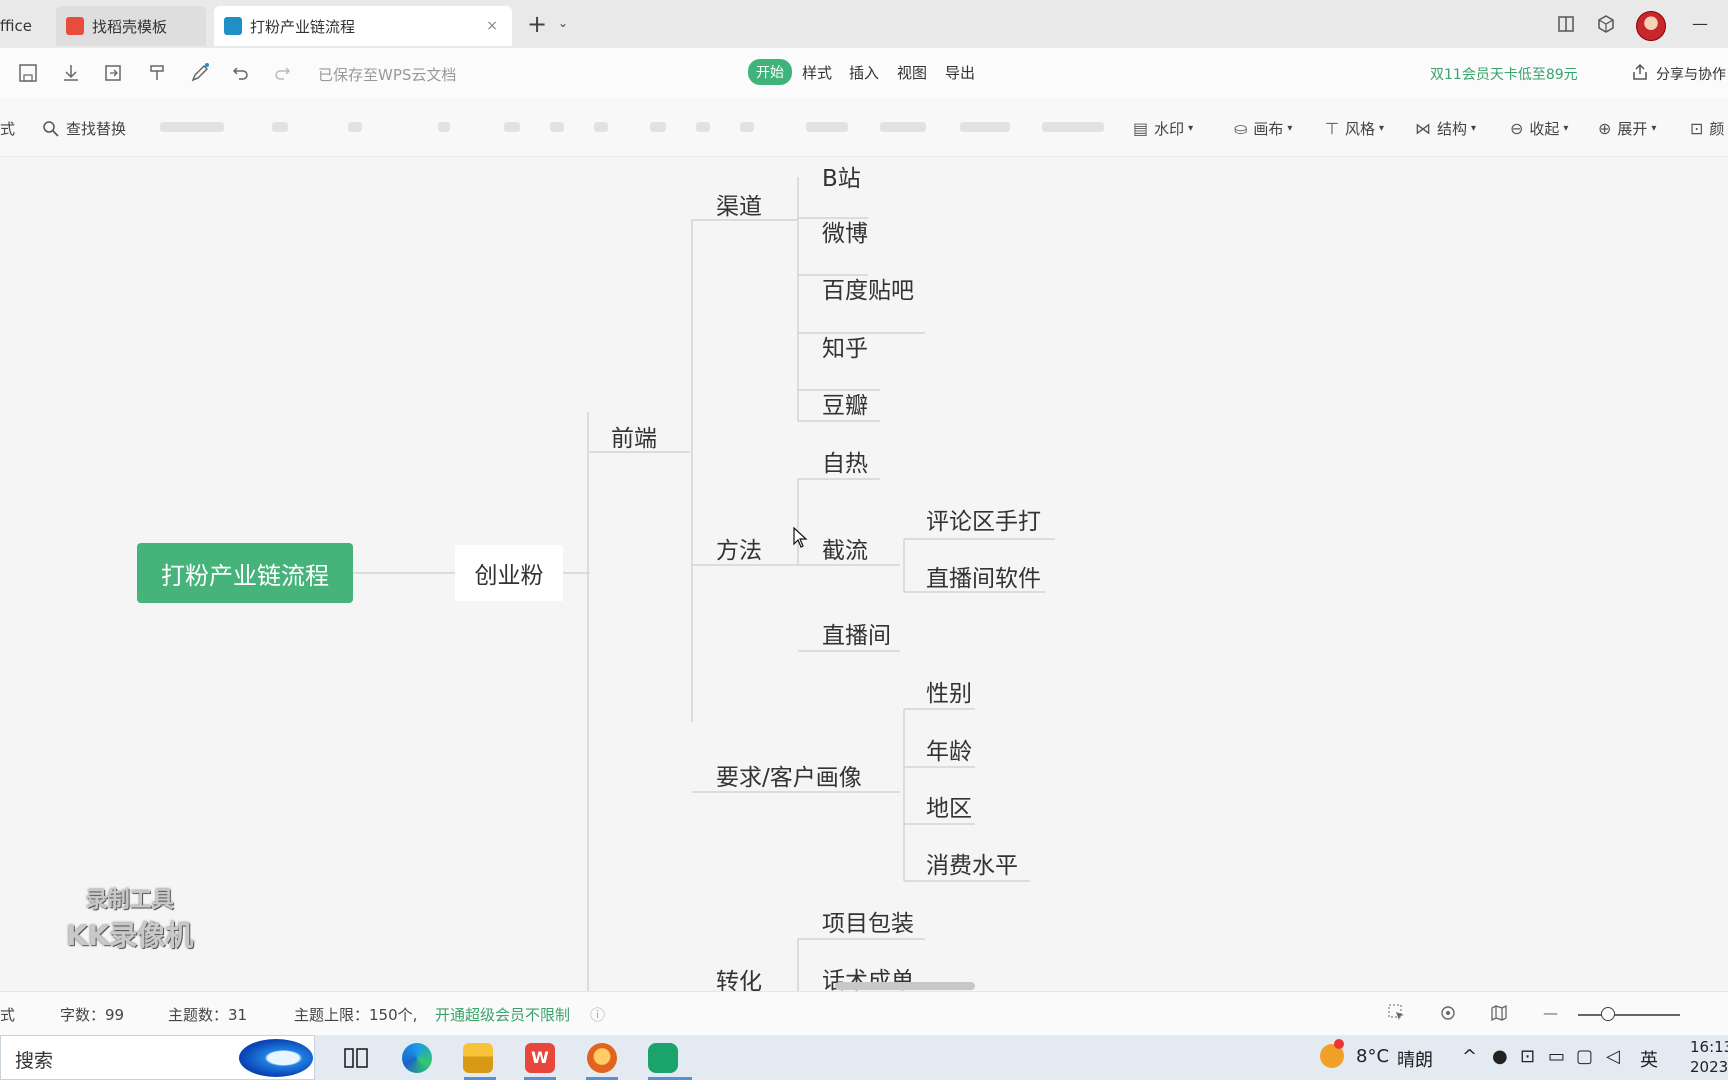  I want to click on select-tool-icon, so click(1397, 1013).